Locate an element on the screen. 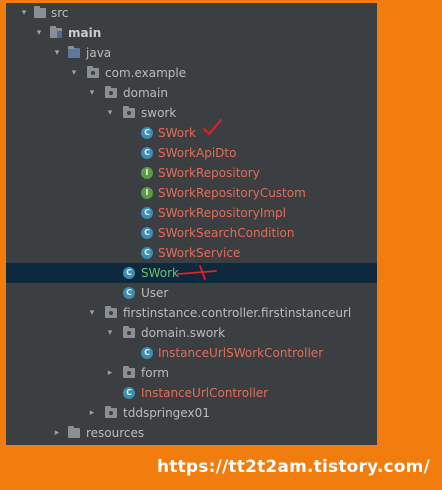 The width and height of the screenshot is (442, 490). tree-item-sworkrepository: I SWorkRepository is located at coordinates (191, 173).